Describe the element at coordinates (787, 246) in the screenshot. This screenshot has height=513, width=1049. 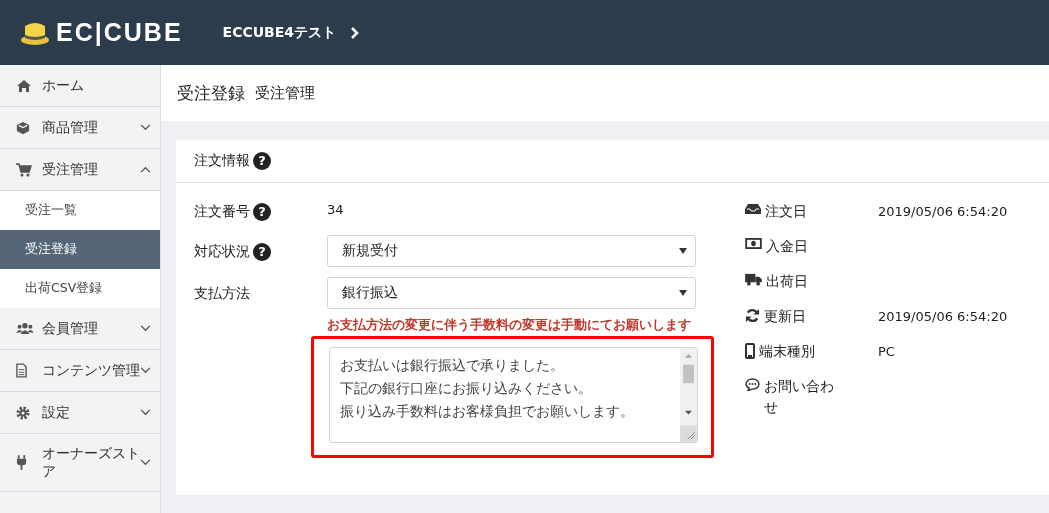
I see `info-label: 入金日` at that location.